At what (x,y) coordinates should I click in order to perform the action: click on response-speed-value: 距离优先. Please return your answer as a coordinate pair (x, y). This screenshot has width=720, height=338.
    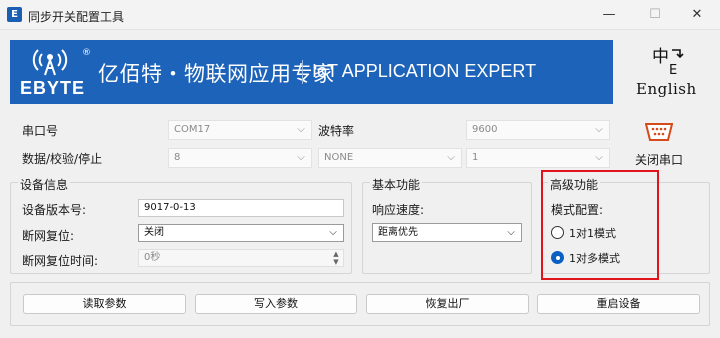
    Looking at the image, I should click on (398, 232).